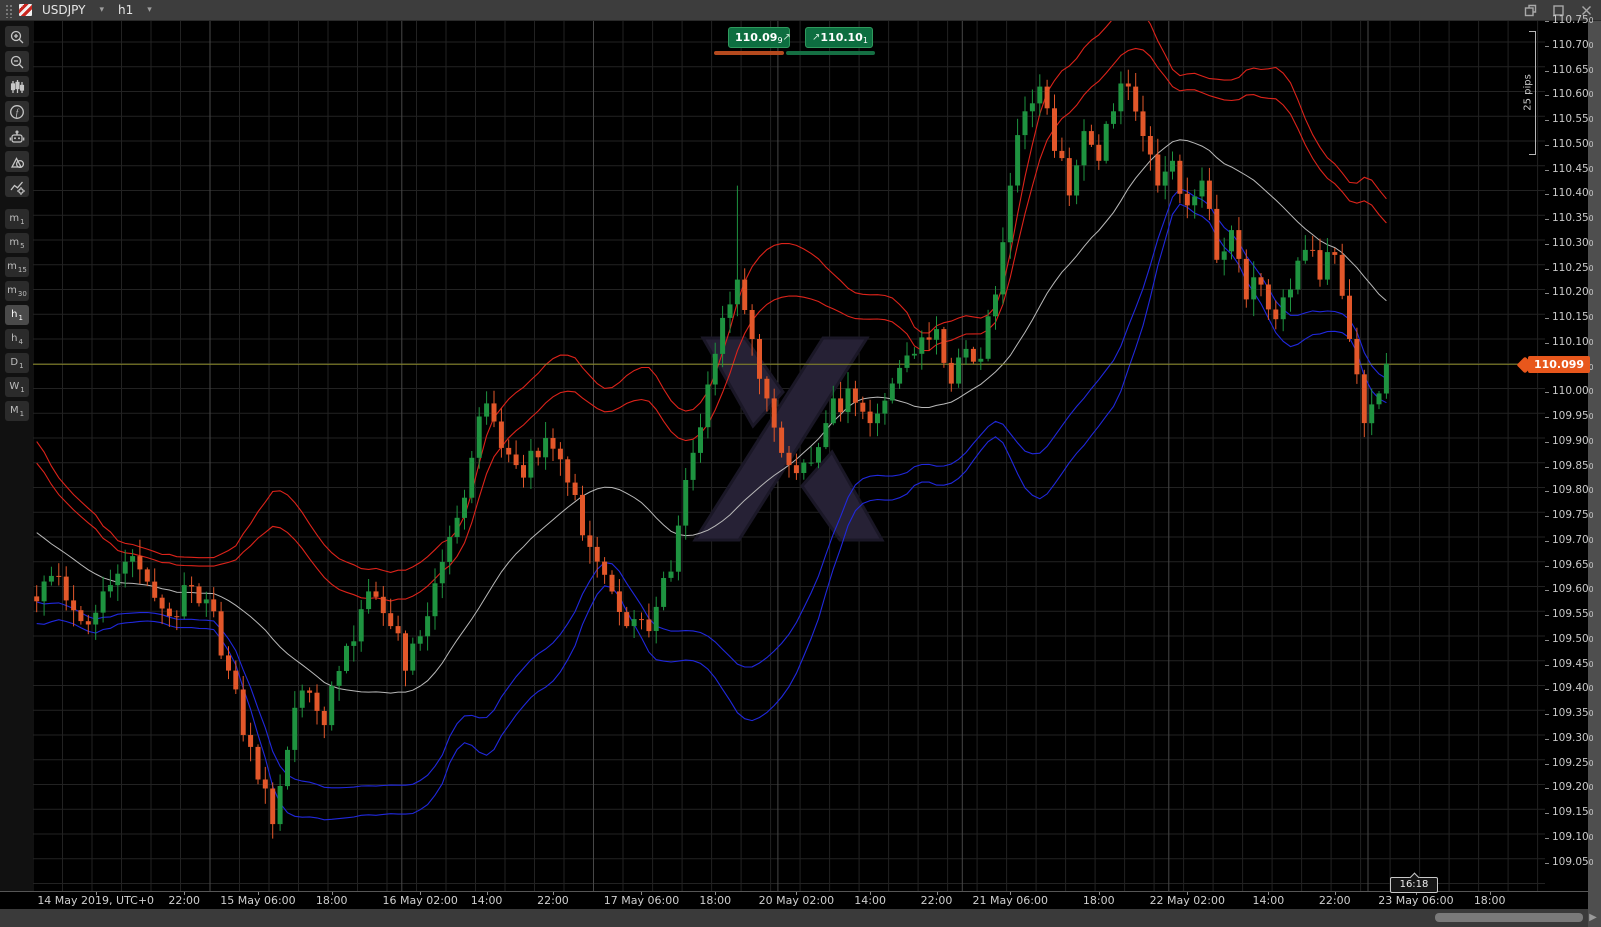  What do you see at coordinates (1573, 638) in the screenshot?
I see `price-axis-label: 109.500` at bounding box center [1573, 638].